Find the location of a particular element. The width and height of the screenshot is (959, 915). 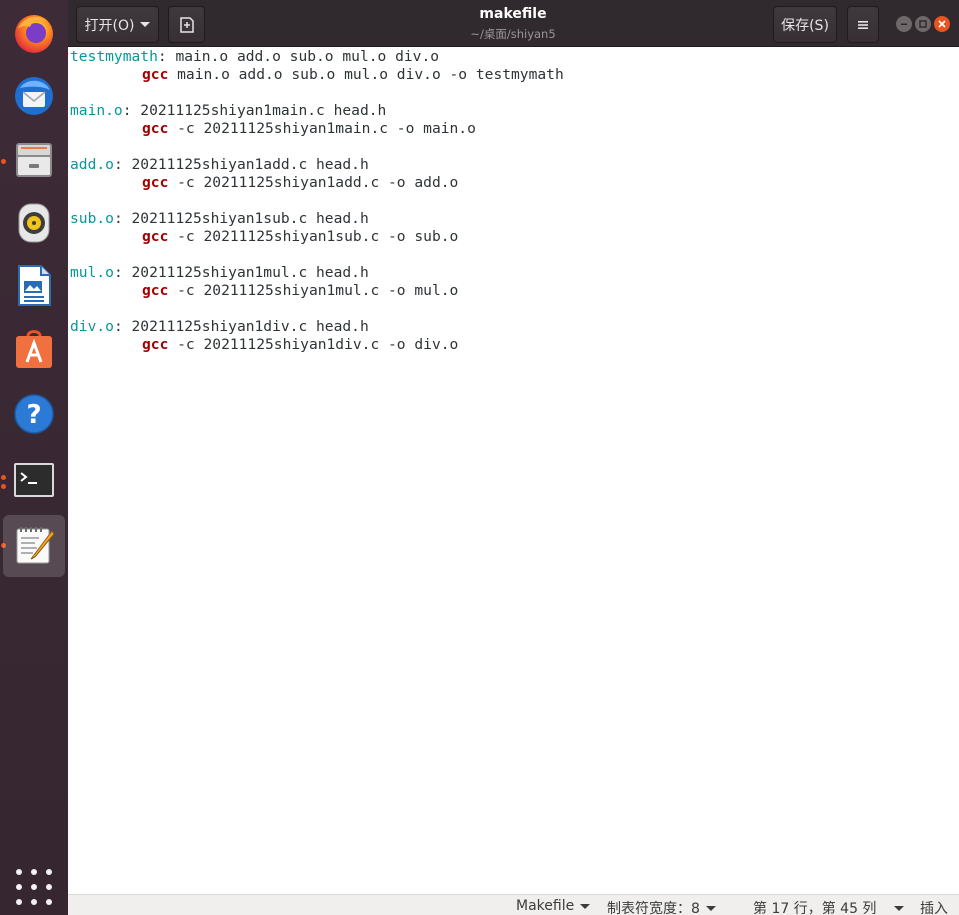

help-icon: ? is located at coordinates (34, 414).